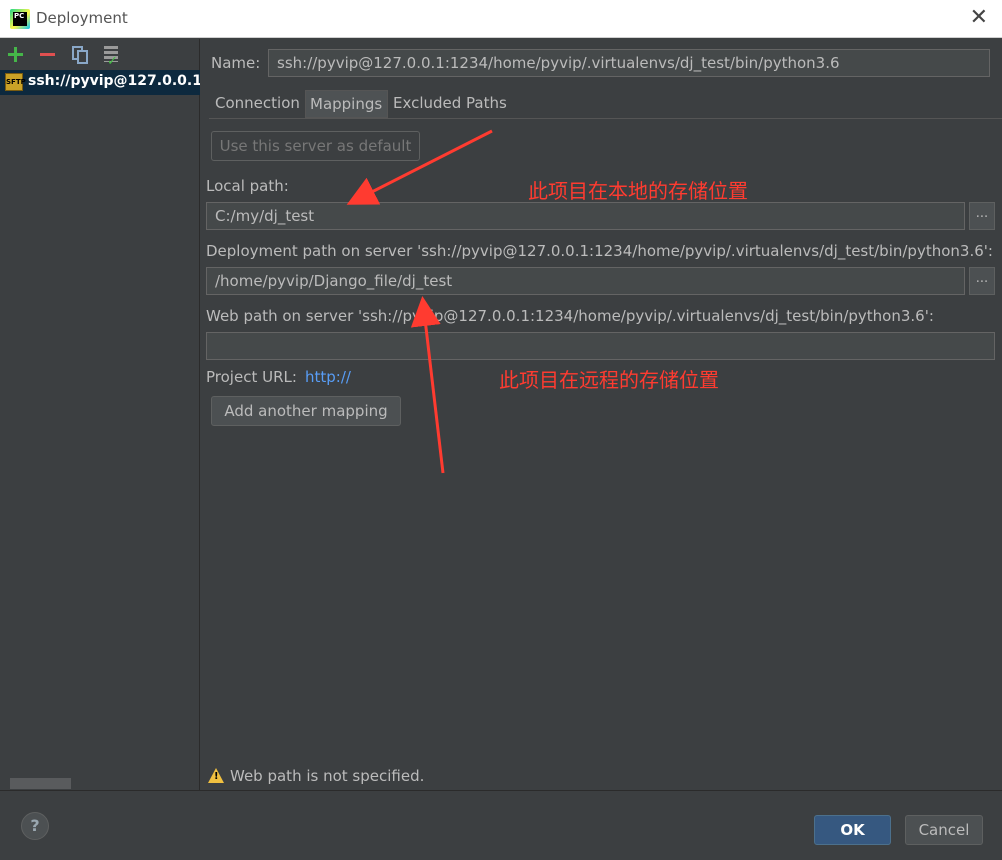  What do you see at coordinates (346, 104) in the screenshot?
I see `tab-mappings: Mappings` at bounding box center [346, 104].